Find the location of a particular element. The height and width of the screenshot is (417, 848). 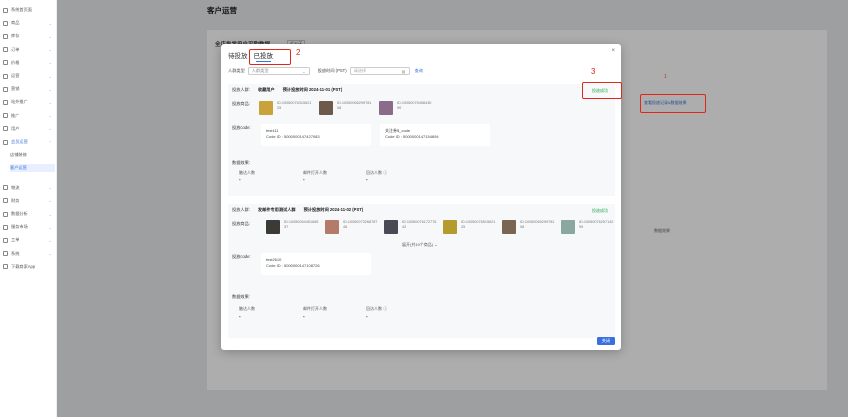

close-button: 关闭 is located at coordinates (606, 341).